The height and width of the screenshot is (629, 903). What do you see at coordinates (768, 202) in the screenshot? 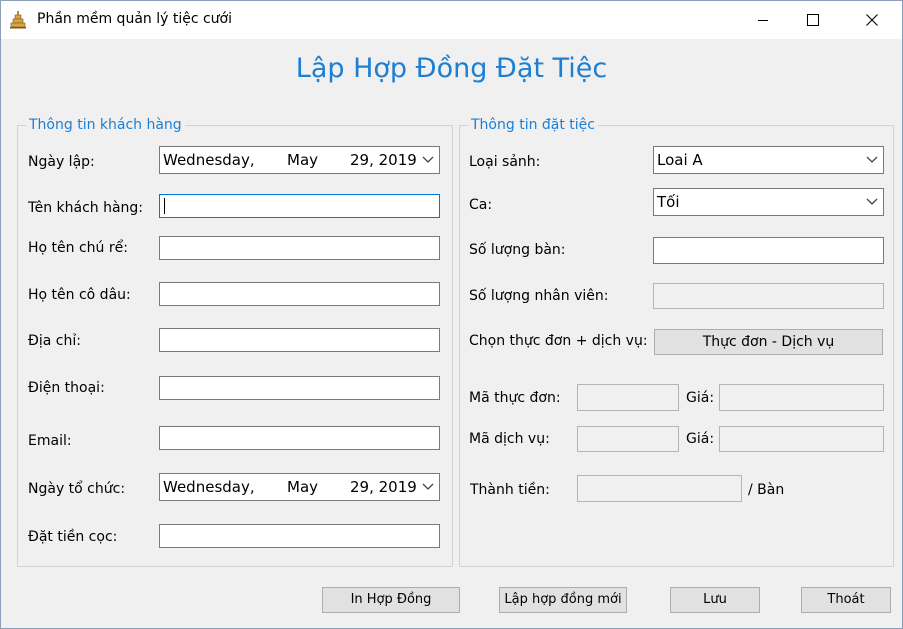
I see `ca-select: Tối` at bounding box center [768, 202].